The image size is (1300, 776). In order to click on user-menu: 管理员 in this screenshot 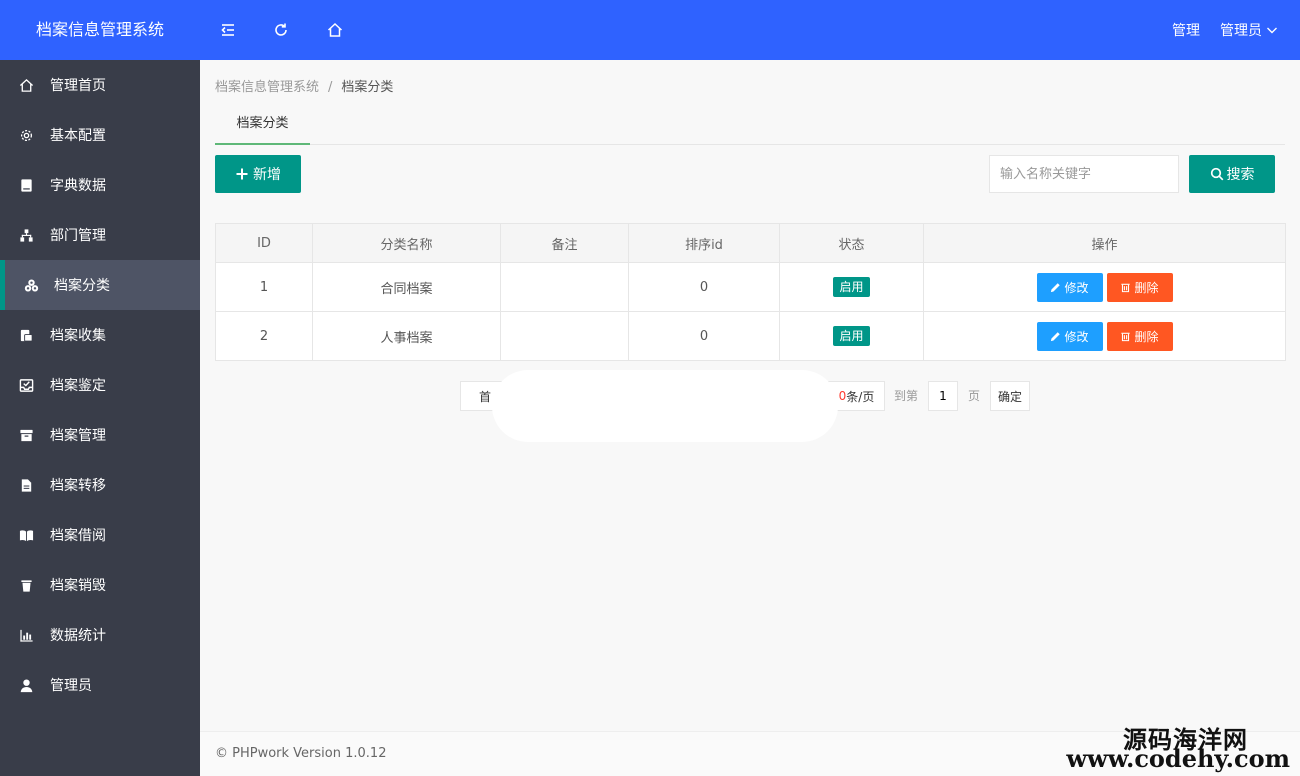, I will do `click(1249, 30)`.